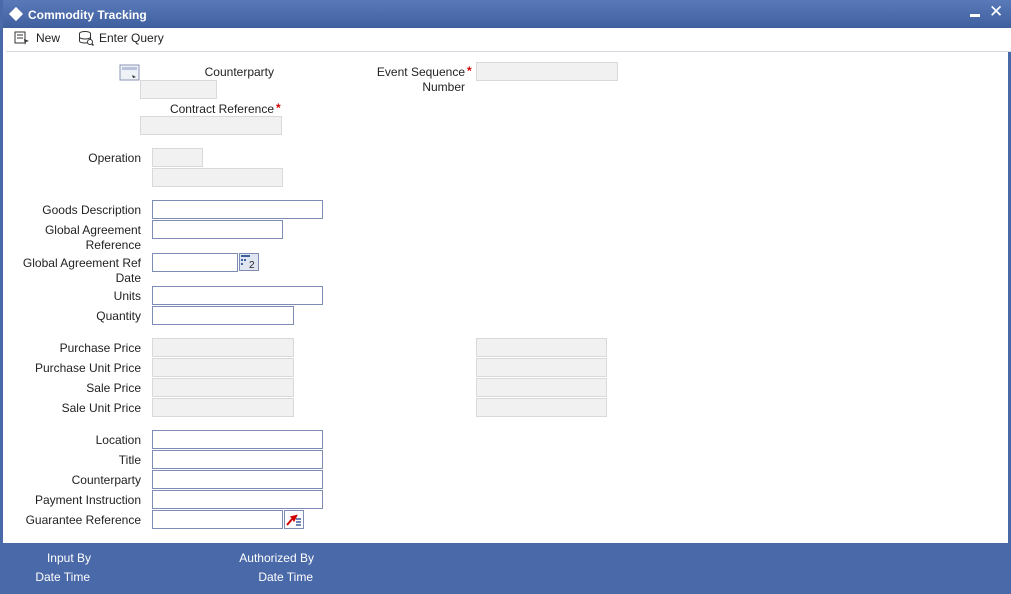 Image resolution: width=1011 pixels, height=594 pixels. Describe the element at coordinates (223, 347) in the screenshot. I see `purchase-price-field` at that location.